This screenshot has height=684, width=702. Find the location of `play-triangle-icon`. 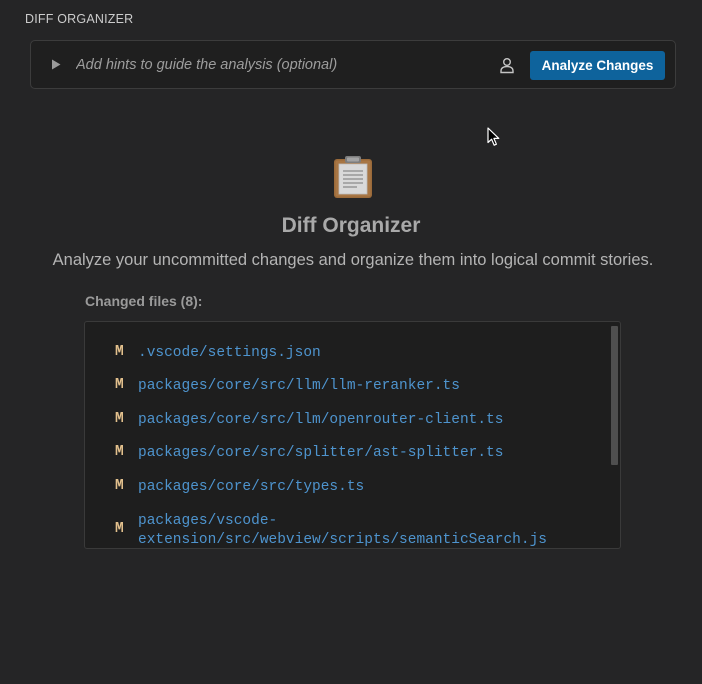

play-triangle-icon is located at coordinates (56, 64).